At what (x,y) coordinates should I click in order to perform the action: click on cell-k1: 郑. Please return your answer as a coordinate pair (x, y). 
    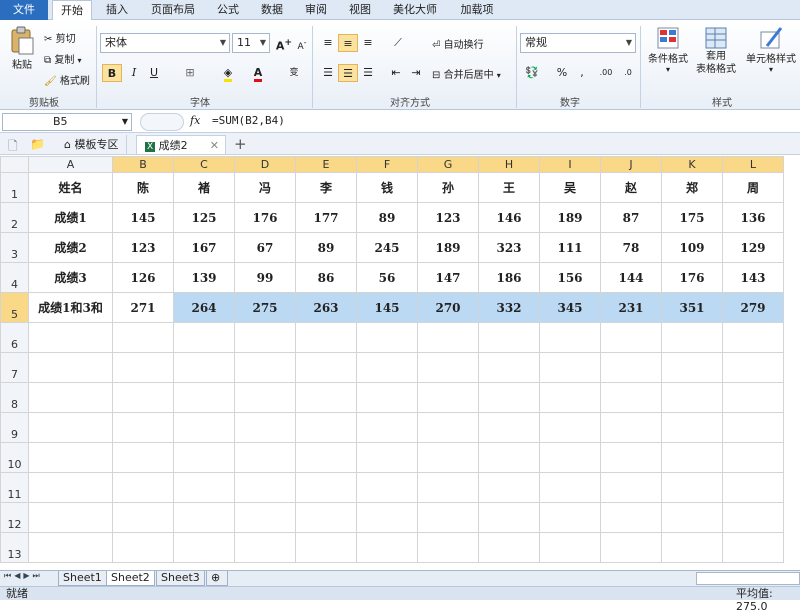
    Looking at the image, I should click on (692, 187).